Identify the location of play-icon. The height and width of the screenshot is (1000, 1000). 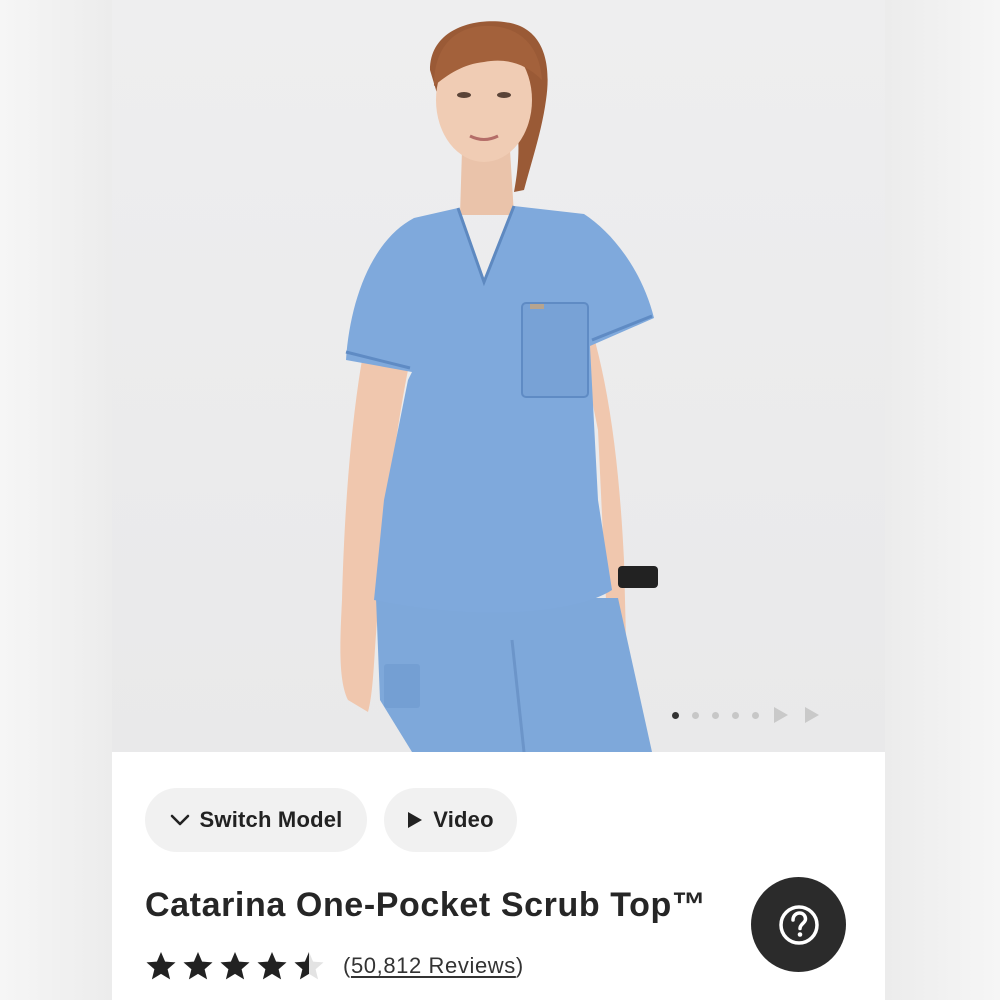
(415, 820).